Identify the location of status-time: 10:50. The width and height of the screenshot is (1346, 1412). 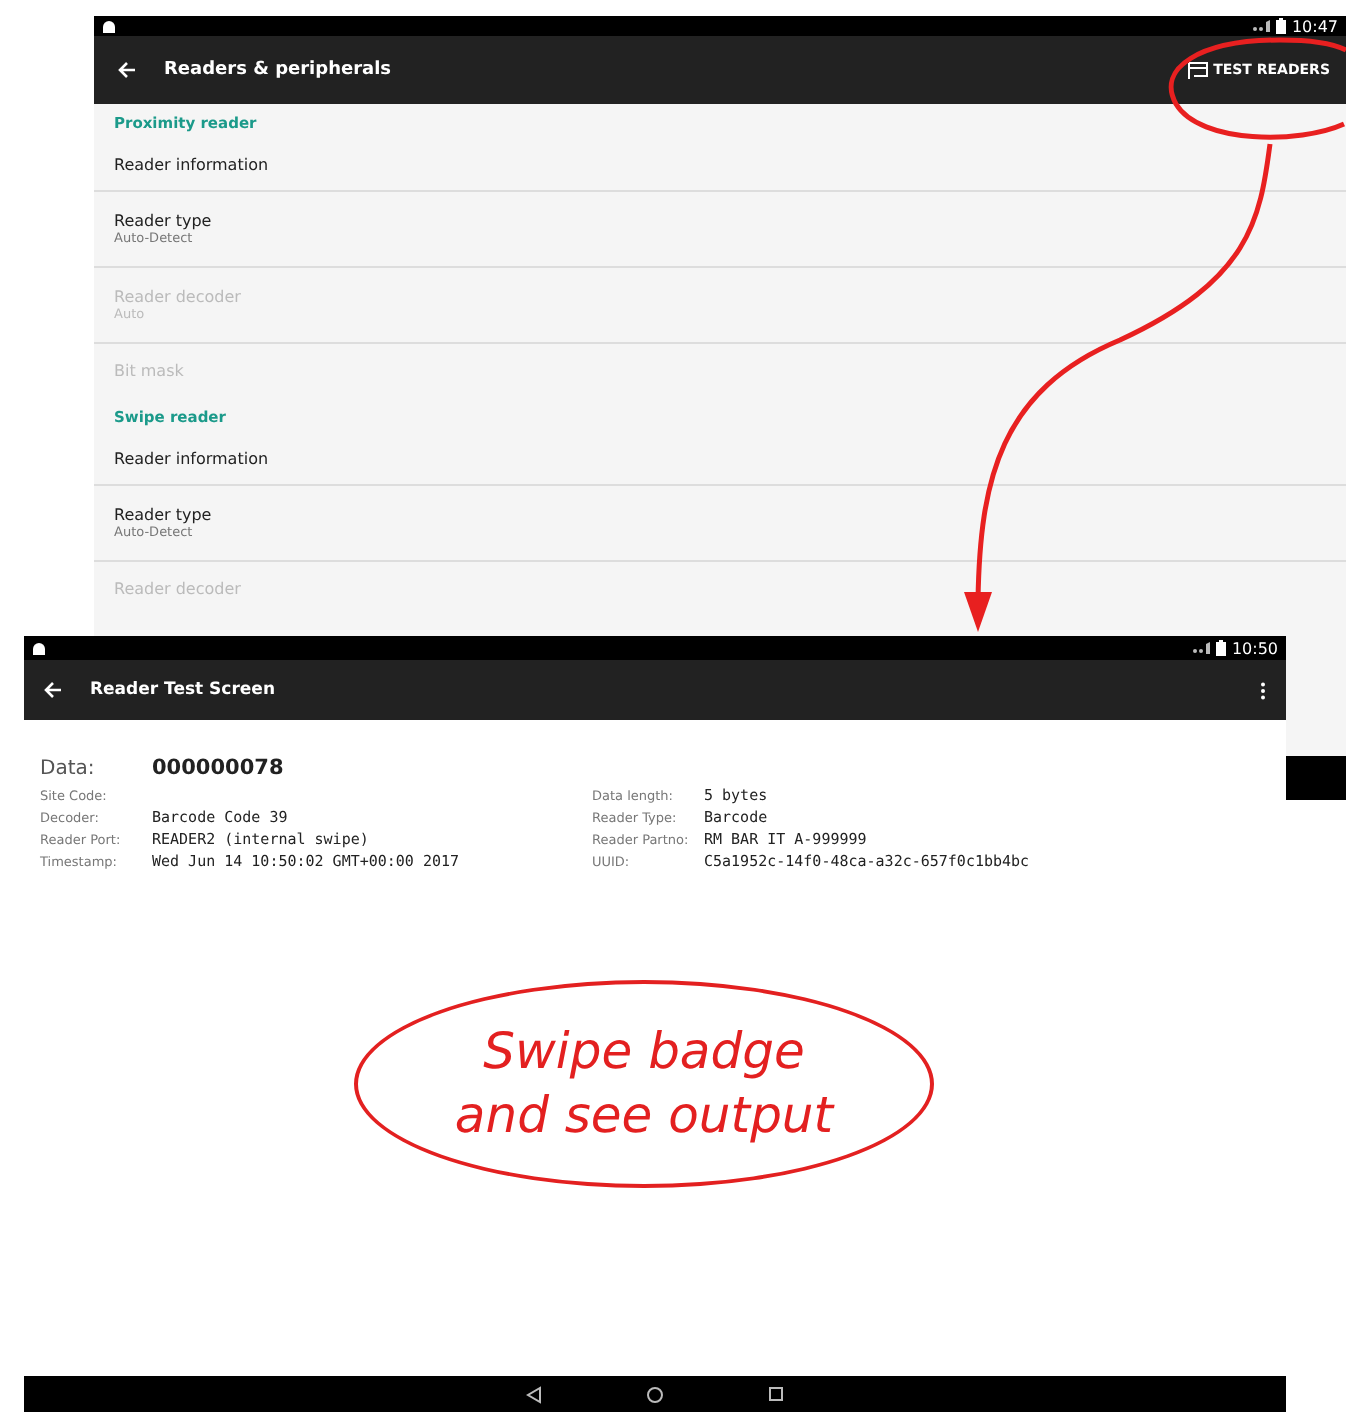
(1254, 648).